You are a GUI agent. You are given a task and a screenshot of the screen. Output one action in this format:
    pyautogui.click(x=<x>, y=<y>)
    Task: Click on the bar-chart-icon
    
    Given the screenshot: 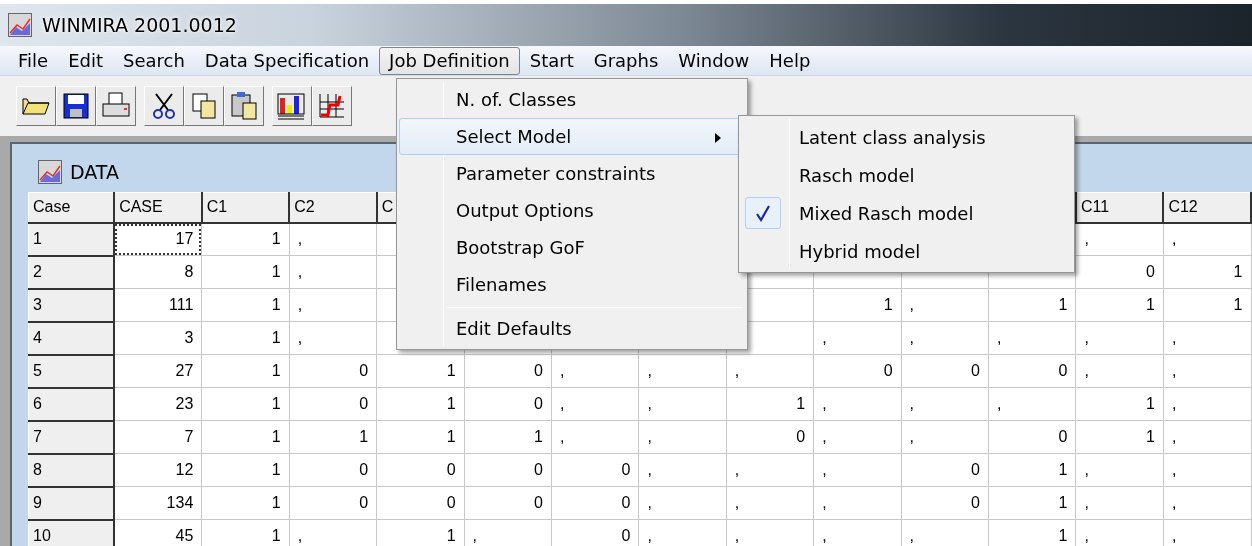 What is the action you would take?
    pyautogui.click(x=292, y=106)
    